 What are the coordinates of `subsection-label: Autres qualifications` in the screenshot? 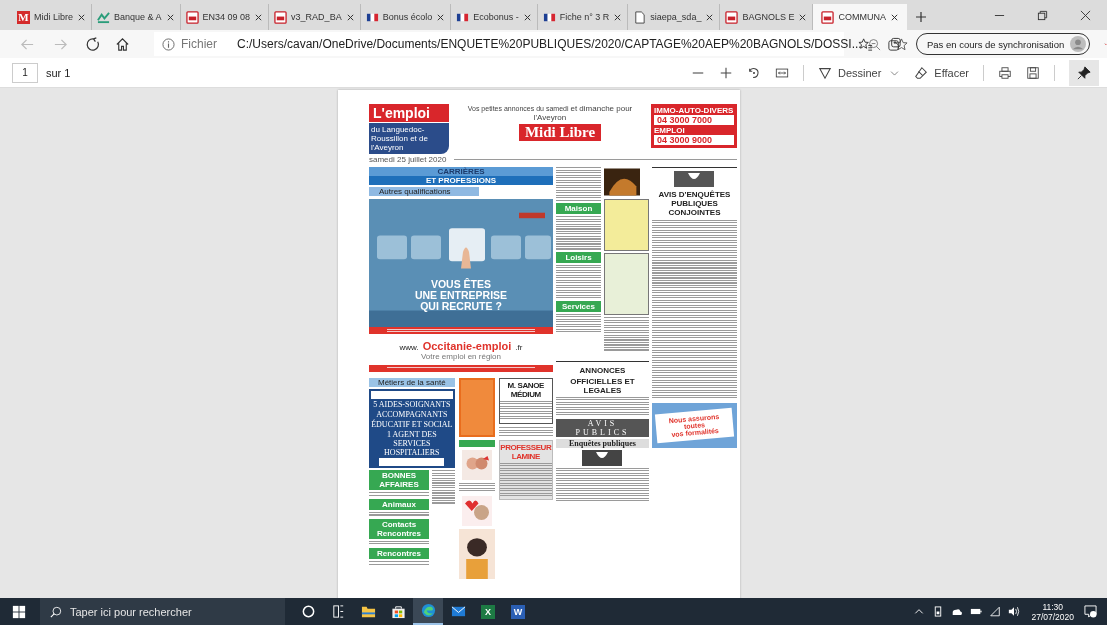 It's located at (424, 191).